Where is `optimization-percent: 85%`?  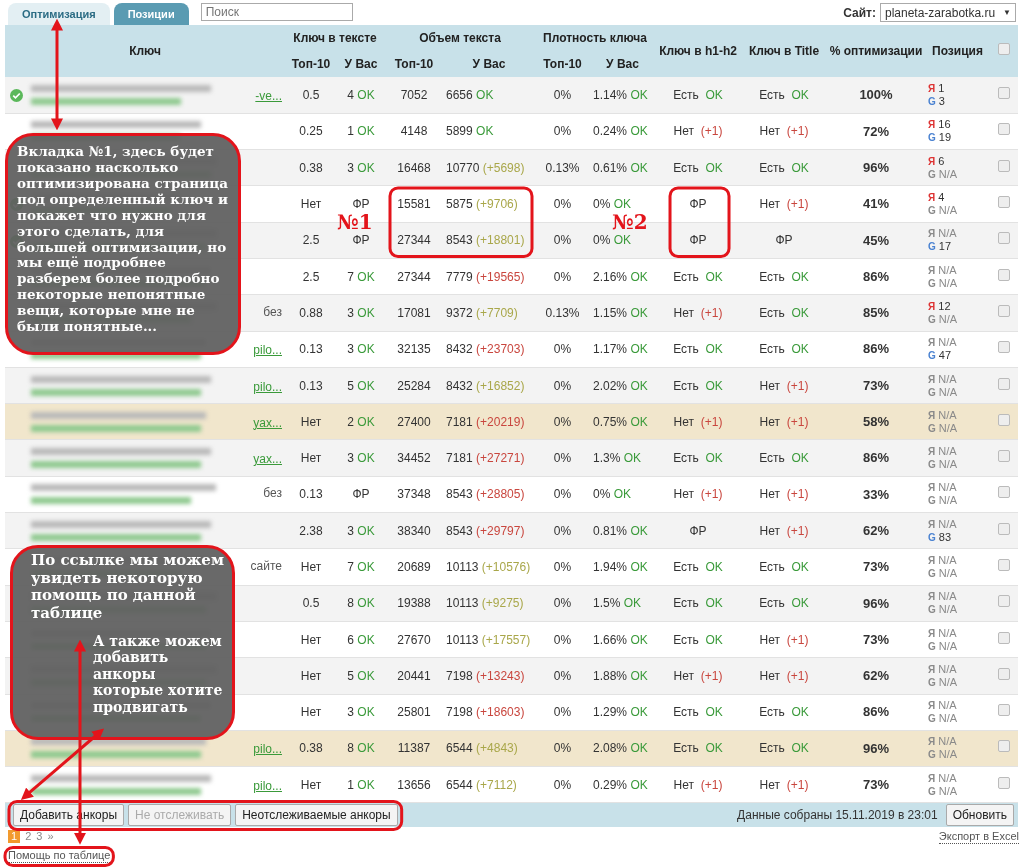 optimization-percent: 85% is located at coordinates (876, 313).